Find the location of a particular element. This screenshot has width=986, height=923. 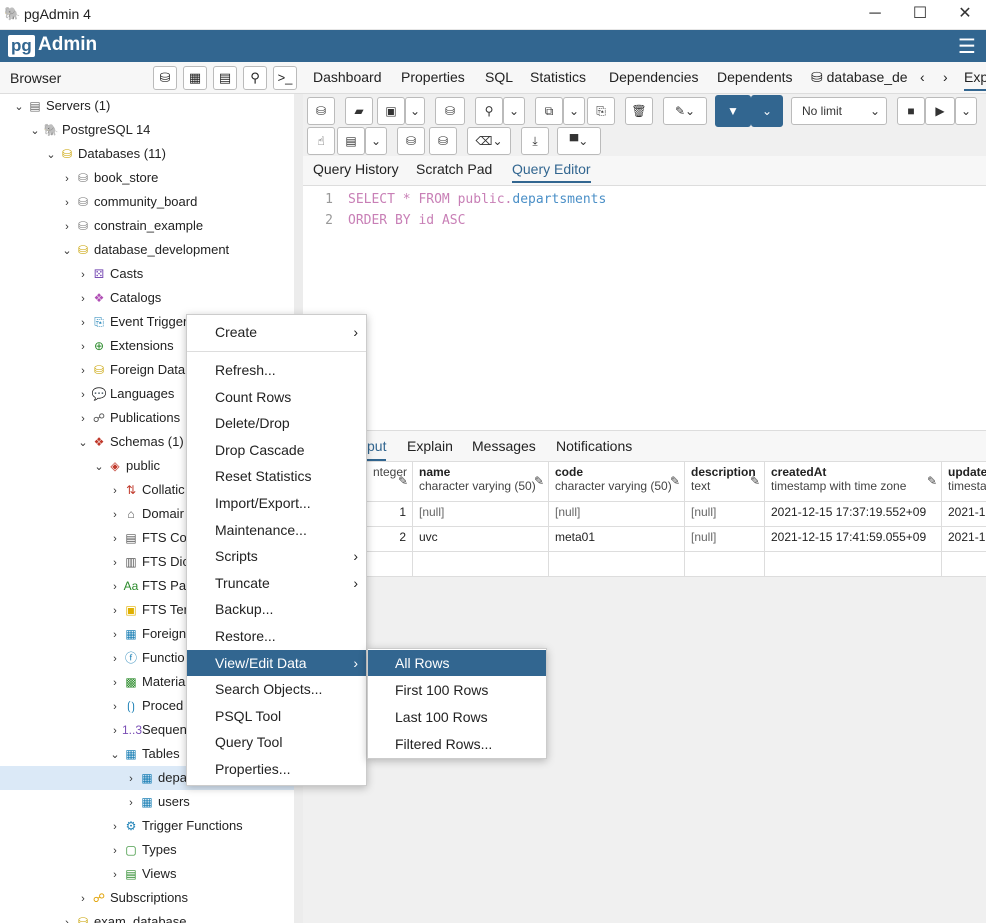

tab-dependents: Dependents is located at coordinates (755, 77).